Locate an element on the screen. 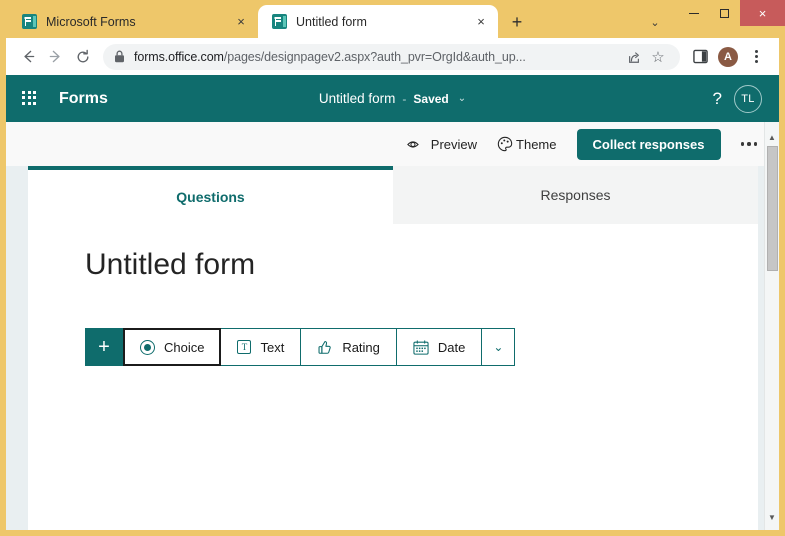 This screenshot has height=536, width=785. window-right-edge is located at coordinates (782, 287).